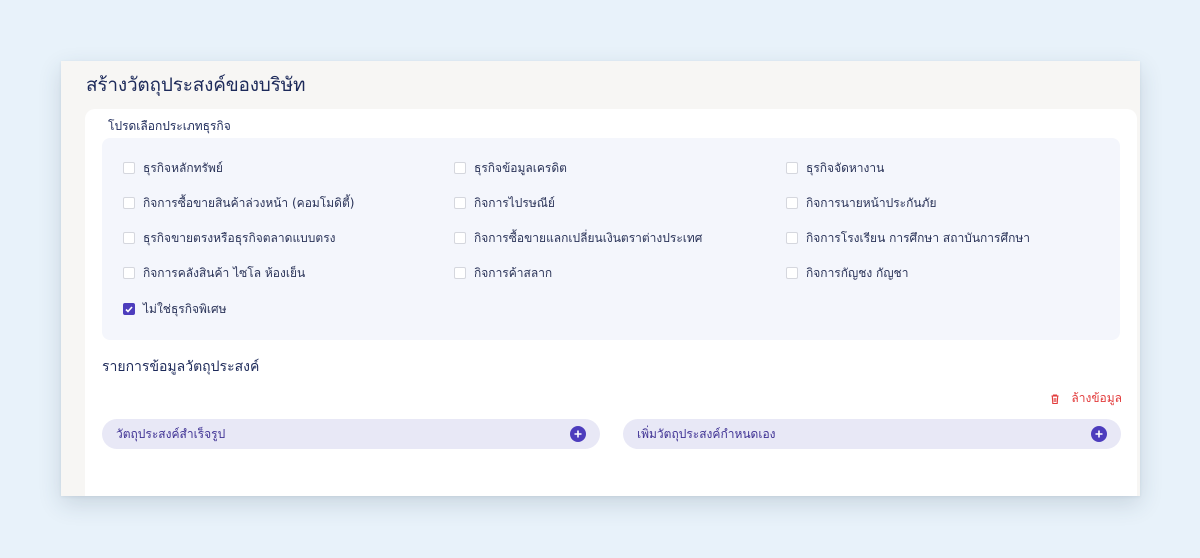 The height and width of the screenshot is (558, 1200). I want to click on checkbox-label: กิจการซื้อขายสินค้าล่วงหน้า (คอมโมดิตี้), so click(249, 202).